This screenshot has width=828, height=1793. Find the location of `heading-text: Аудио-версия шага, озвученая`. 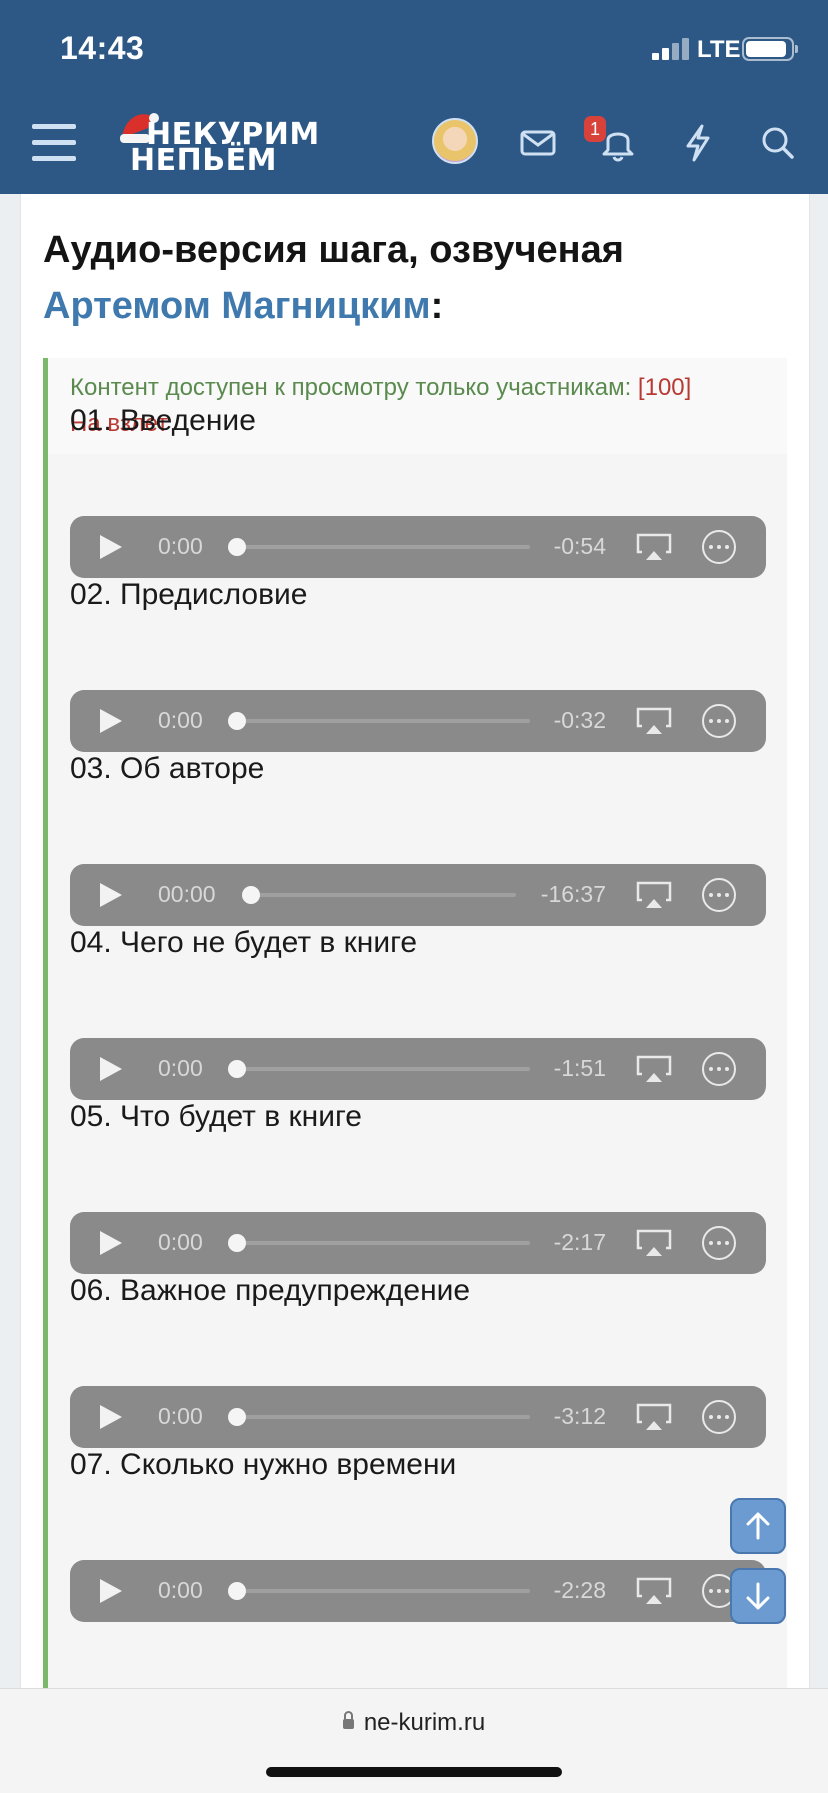

heading-text: Аудио-версия шага, озвученая is located at coordinates (333, 250).